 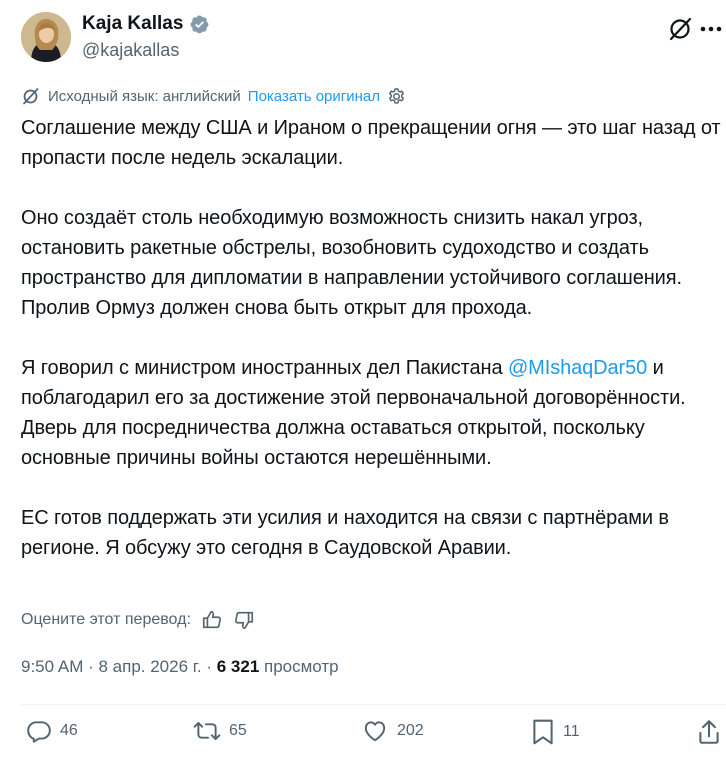 I want to click on handle: @kajakallas, so click(x=130, y=50).